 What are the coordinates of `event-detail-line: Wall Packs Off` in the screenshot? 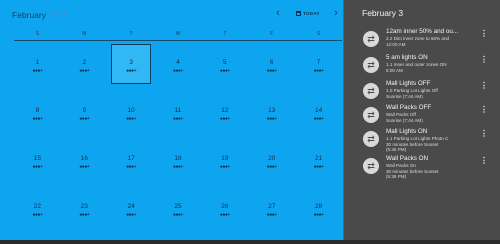 It's located at (401, 114).